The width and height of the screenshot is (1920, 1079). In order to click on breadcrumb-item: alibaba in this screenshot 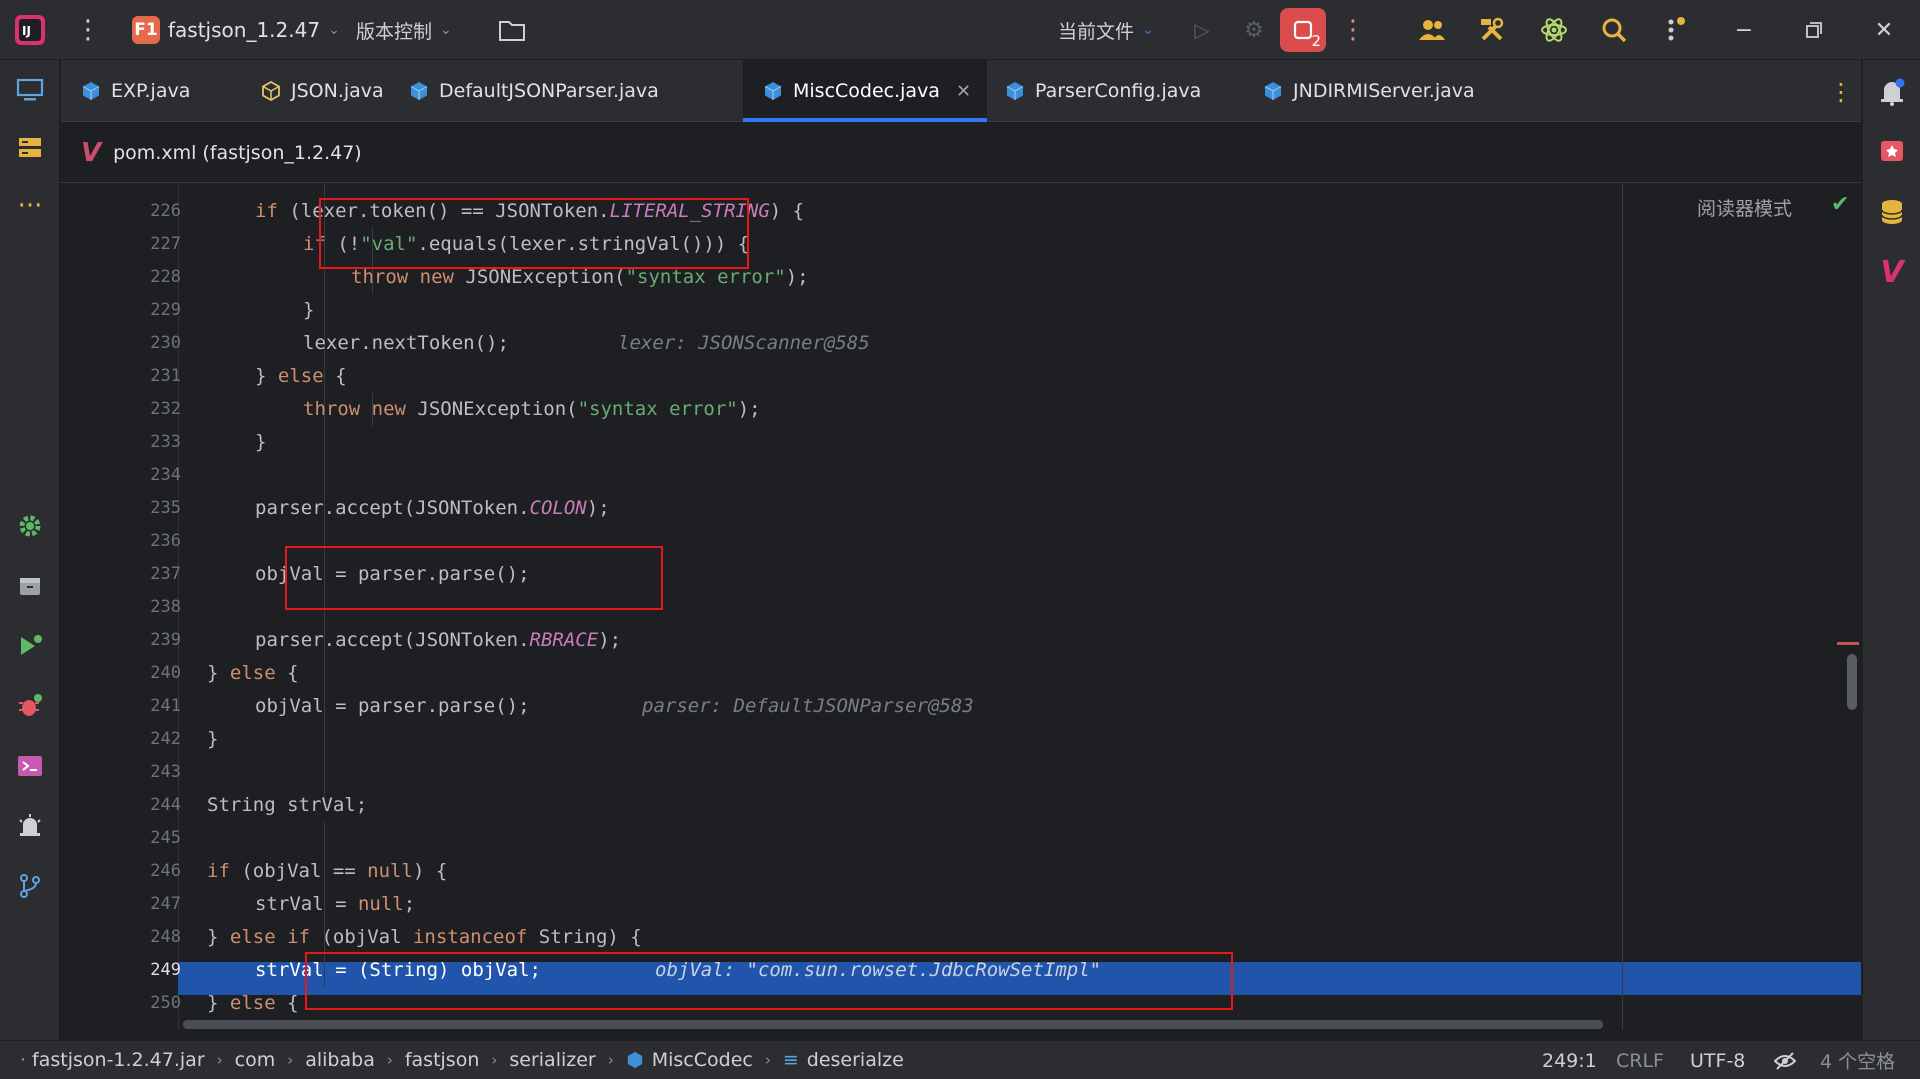, I will do `click(340, 1060)`.